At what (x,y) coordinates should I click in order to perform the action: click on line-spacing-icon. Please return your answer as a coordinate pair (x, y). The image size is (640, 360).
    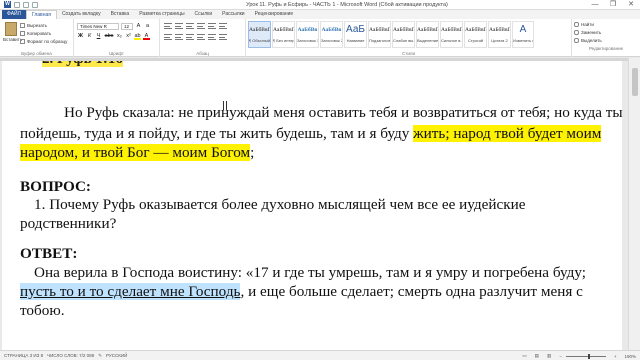
    Looking at the image, I should click on (212, 37).